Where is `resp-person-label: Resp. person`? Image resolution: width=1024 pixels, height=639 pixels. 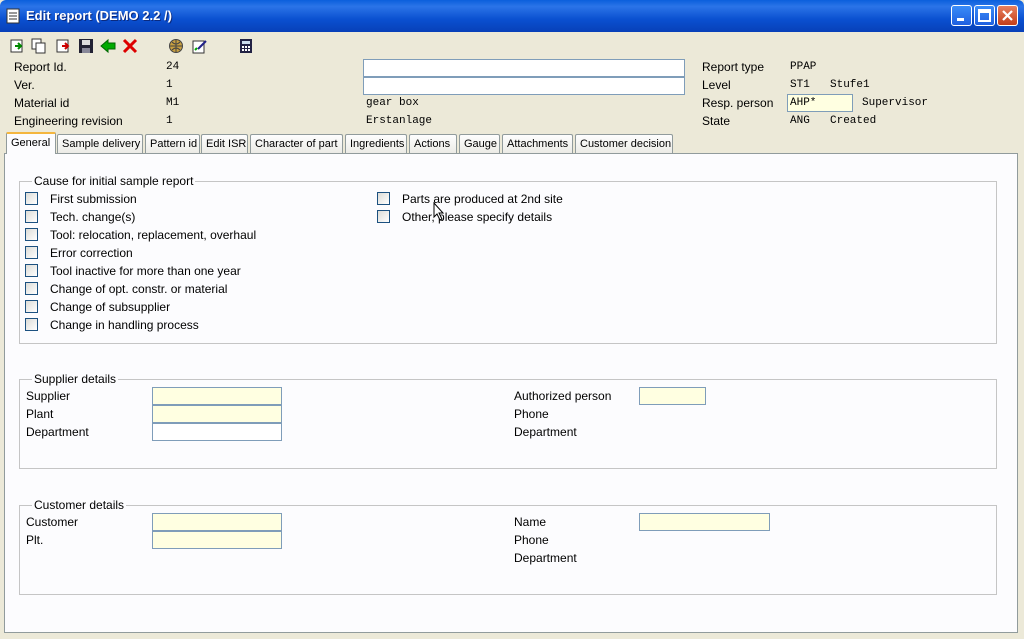
resp-person-label: Resp. person is located at coordinates (738, 103).